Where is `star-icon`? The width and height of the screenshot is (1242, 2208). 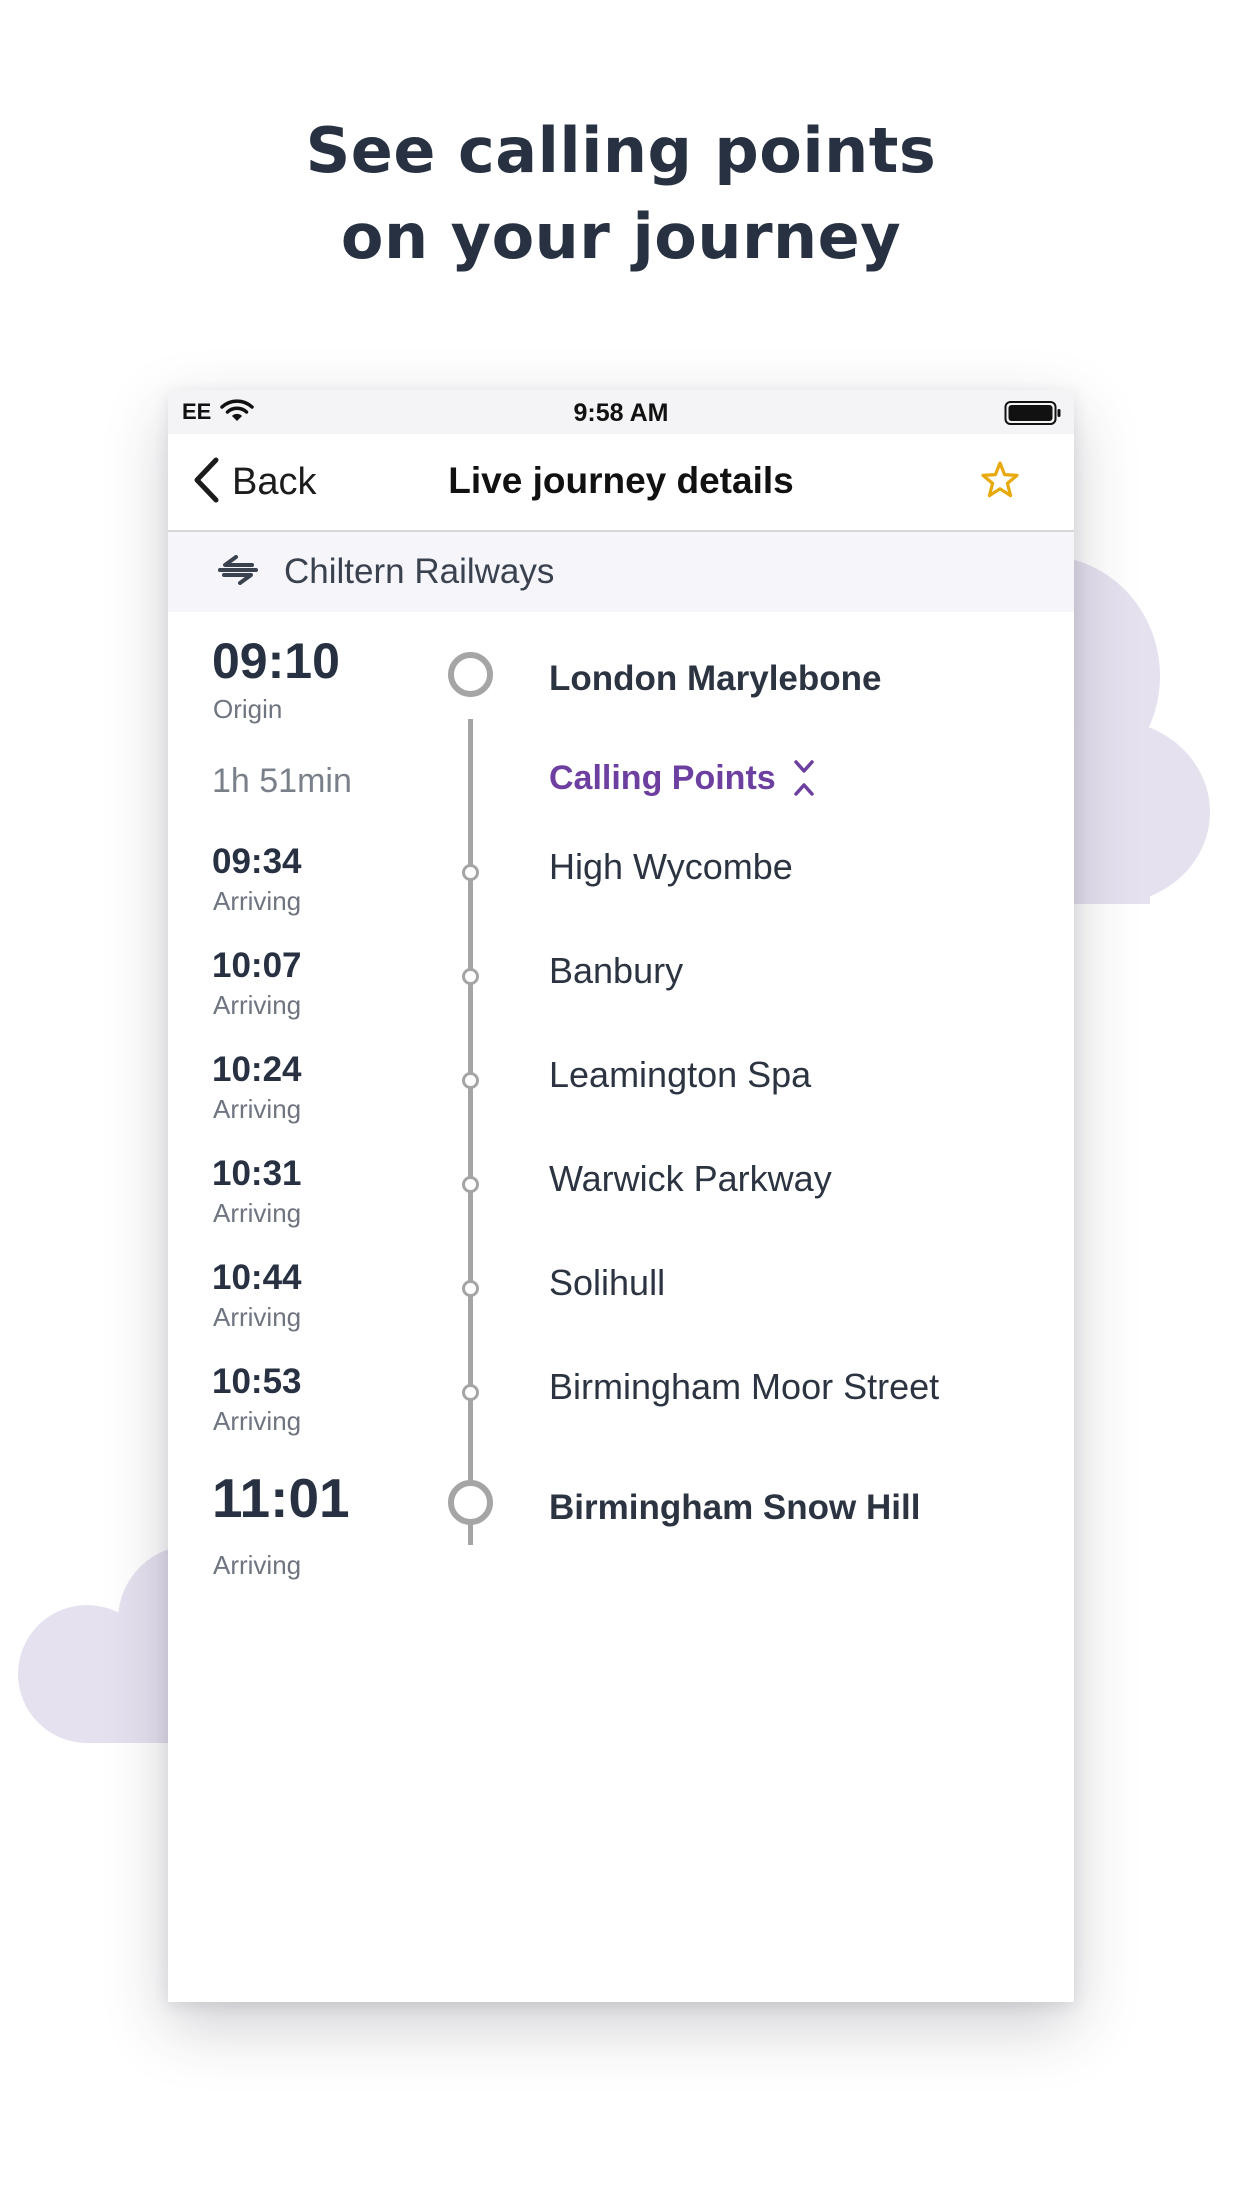 star-icon is located at coordinates (1000, 482).